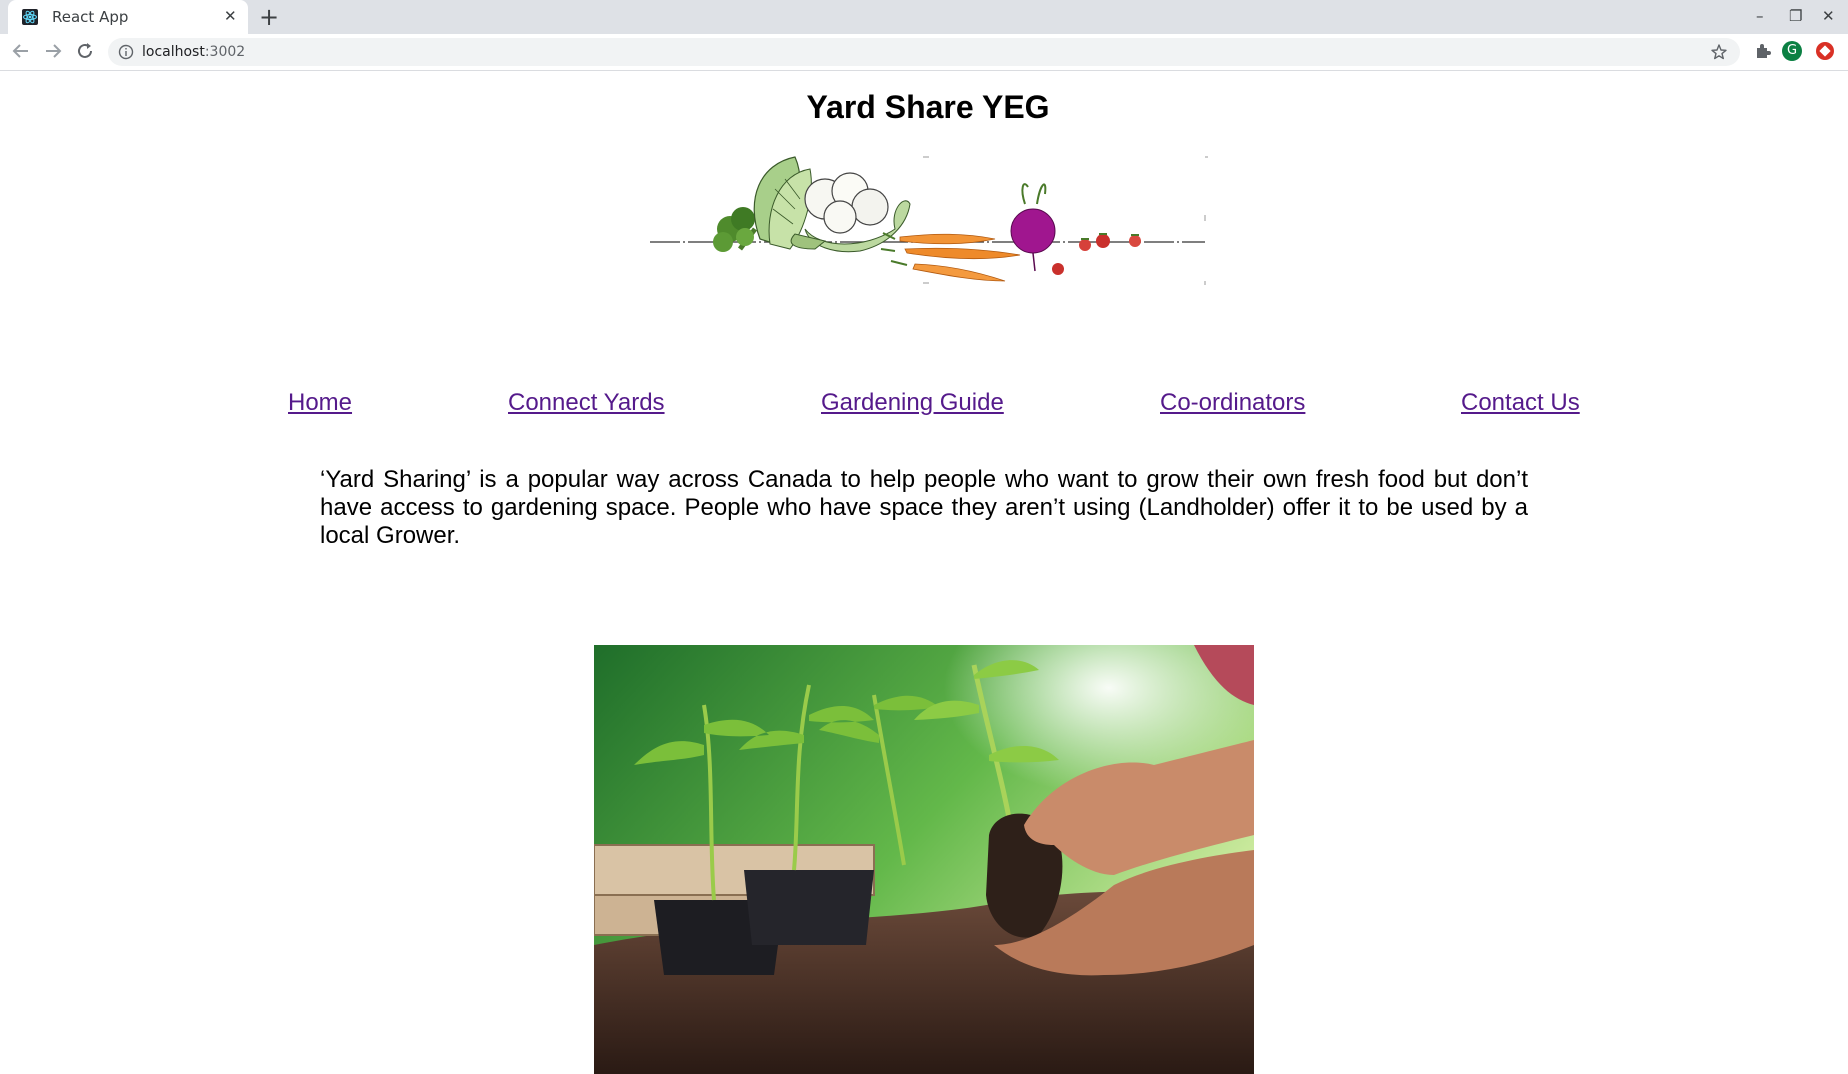 This screenshot has height=1074, width=1848. What do you see at coordinates (230, 16) in the screenshot?
I see `tab-close-icon: ✕` at bounding box center [230, 16].